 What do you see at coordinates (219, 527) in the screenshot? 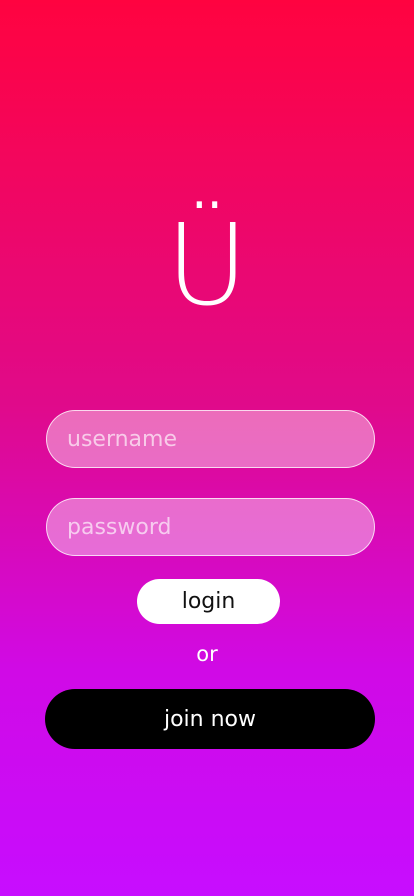
I see `password-input` at bounding box center [219, 527].